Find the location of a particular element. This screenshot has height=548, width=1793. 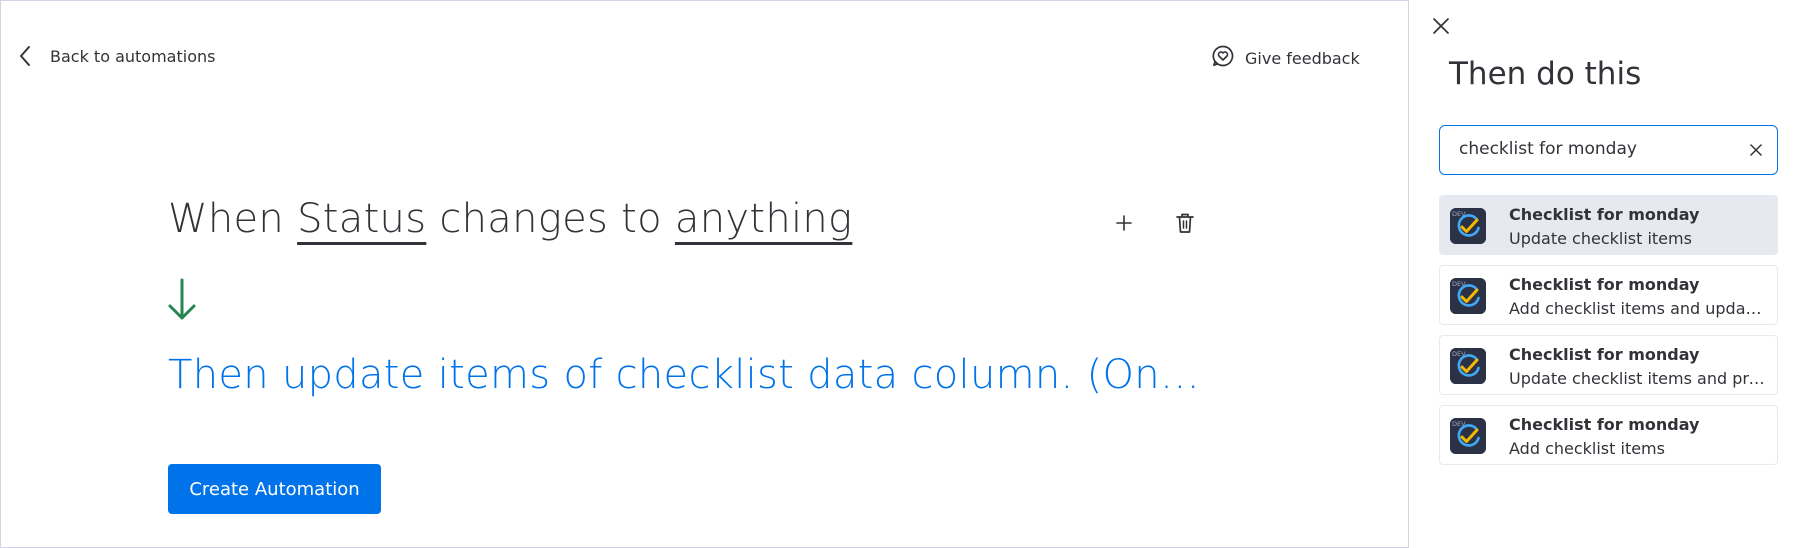

trigger-sentence: When Status changes to anything is located at coordinates (510, 219).